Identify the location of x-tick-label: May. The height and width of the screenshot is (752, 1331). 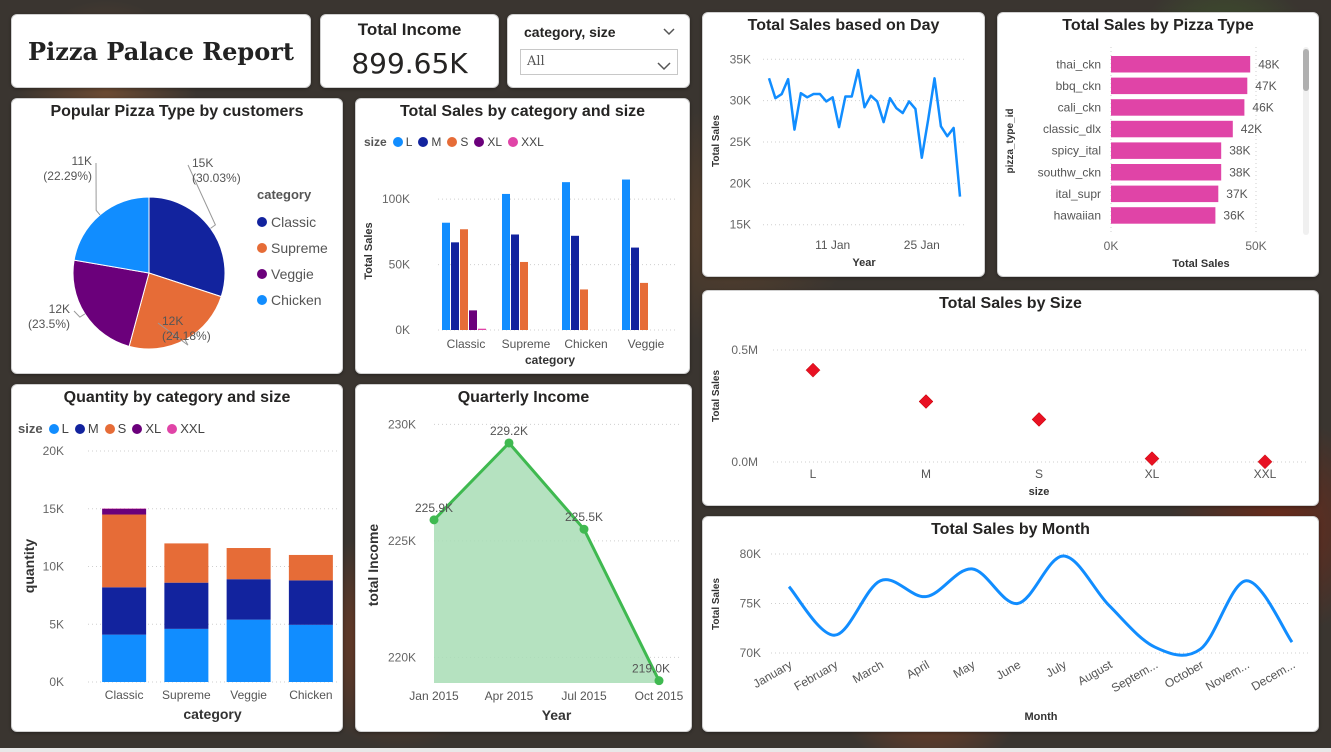
(964, 668).